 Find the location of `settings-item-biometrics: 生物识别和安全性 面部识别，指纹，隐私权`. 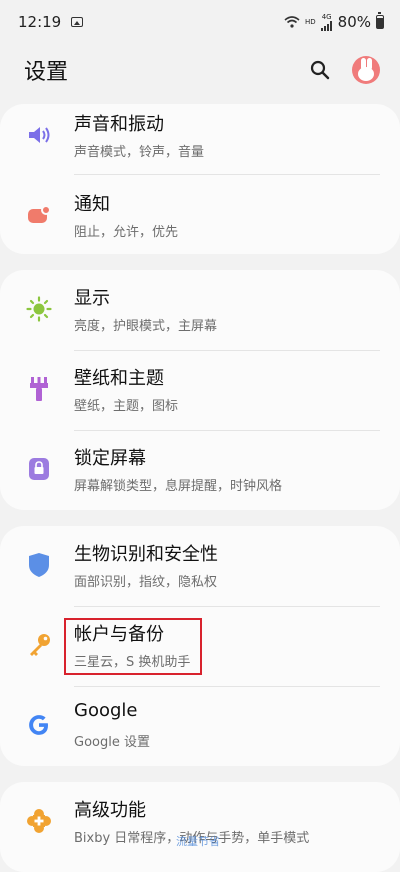

settings-item-biometrics: 生物识别和安全性 面部识别，指纹，隐私权 is located at coordinates (200, 566).